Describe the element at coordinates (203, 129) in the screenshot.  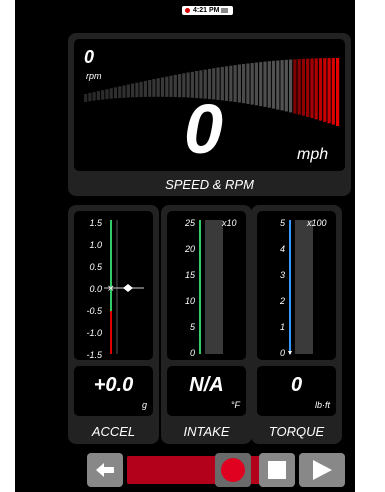
I see `speed-value: 0` at that location.